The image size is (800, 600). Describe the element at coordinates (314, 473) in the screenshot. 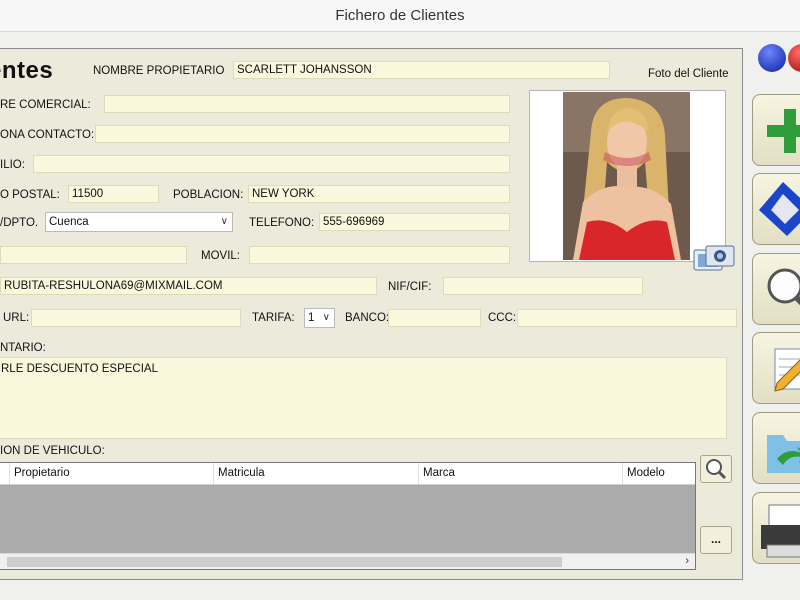

I see `column-header-plate: Matricula` at that location.